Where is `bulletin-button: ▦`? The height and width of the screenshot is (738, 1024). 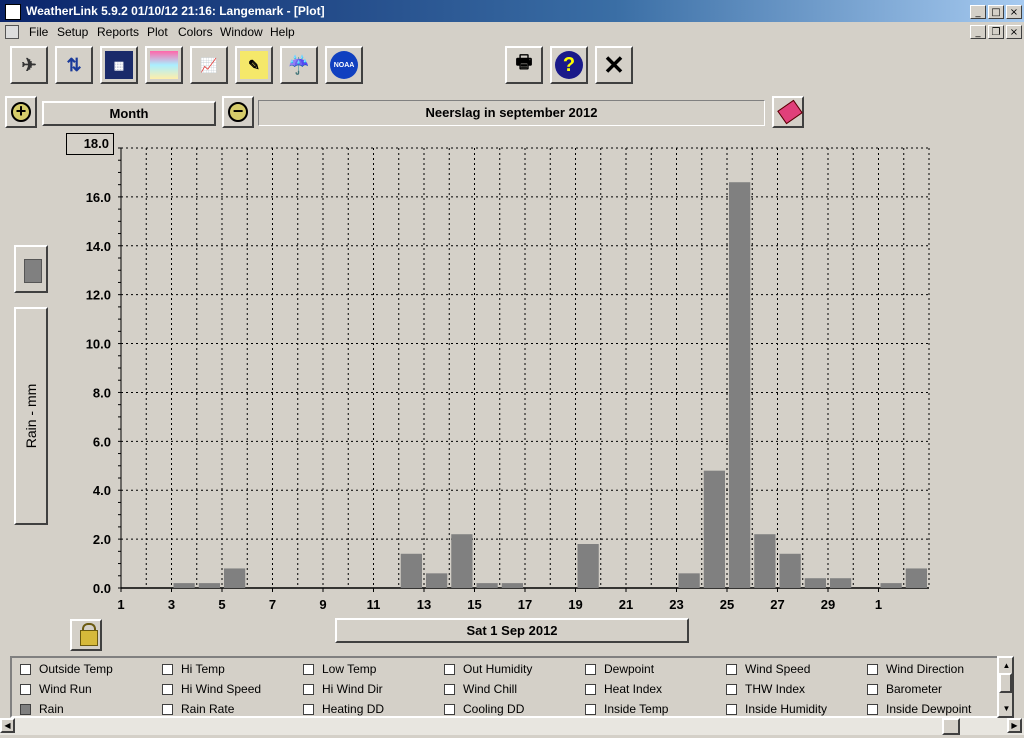
bulletin-button: ▦ is located at coordinates (119, 65).